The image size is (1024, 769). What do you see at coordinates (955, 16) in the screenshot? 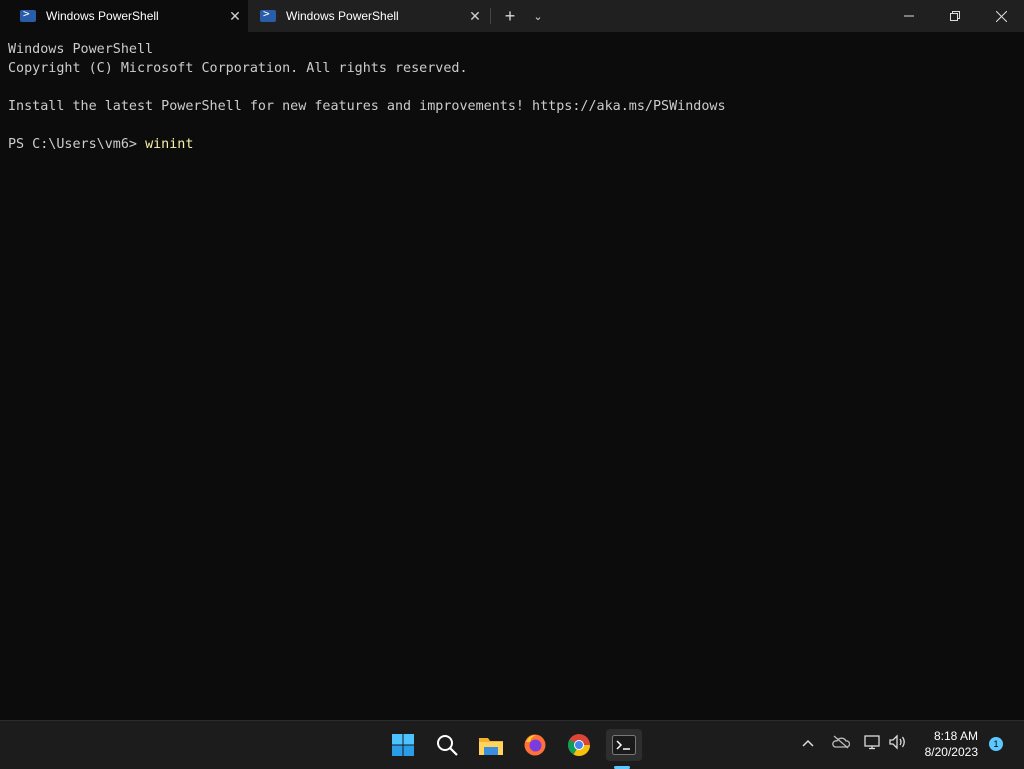
I see `restore-button` at bounding box center [955, 16].